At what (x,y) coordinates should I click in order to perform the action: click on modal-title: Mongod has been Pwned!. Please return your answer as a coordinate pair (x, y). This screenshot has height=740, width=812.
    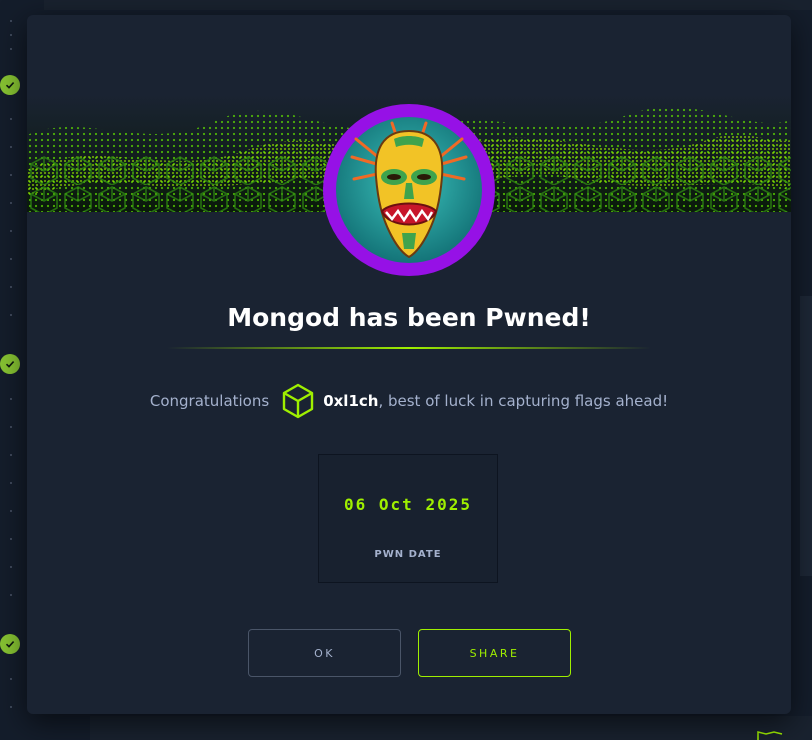
    Looking at the image, I should click on (409, 317).